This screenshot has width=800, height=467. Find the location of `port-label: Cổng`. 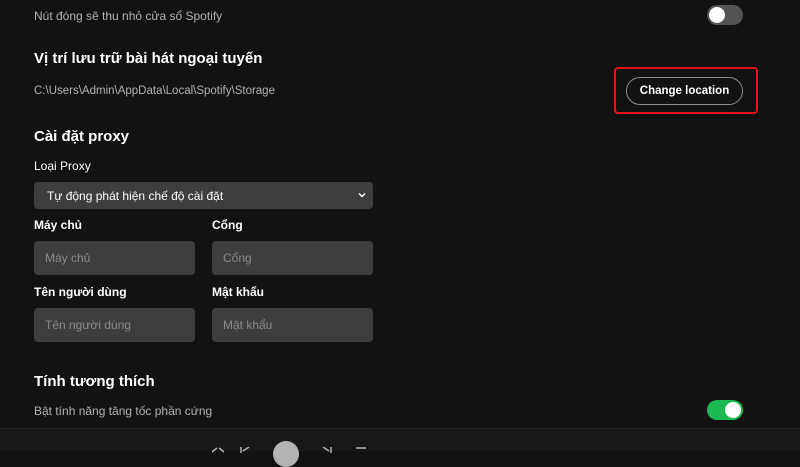

port-label: Cổng is located at coordinates (227, 225).